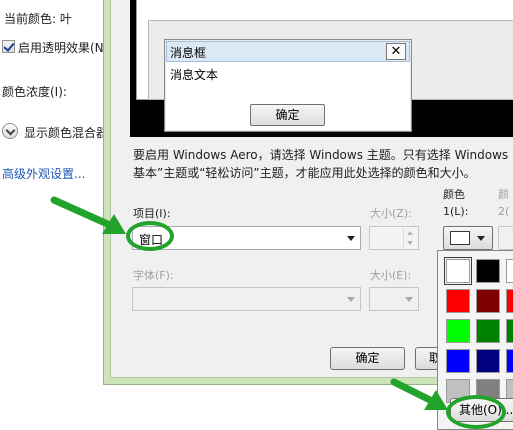 The image size is (513, 430). I want to click on transparency-label: 启用透明效果(N, so click(61, 47).